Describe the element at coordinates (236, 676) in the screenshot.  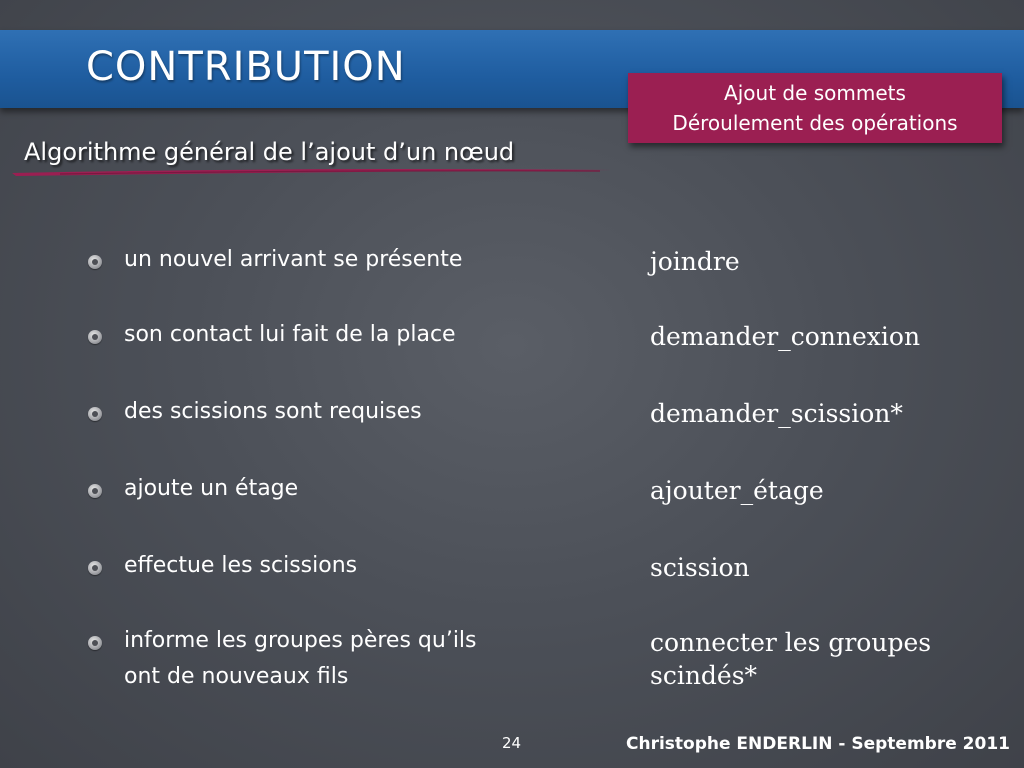
I see `step-description-line-2: ont de nouveaux fils` at that location.